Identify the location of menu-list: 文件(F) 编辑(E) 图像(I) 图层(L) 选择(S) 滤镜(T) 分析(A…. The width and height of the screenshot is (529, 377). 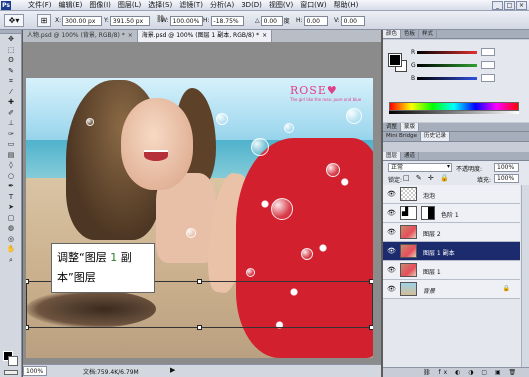
(192, 5).